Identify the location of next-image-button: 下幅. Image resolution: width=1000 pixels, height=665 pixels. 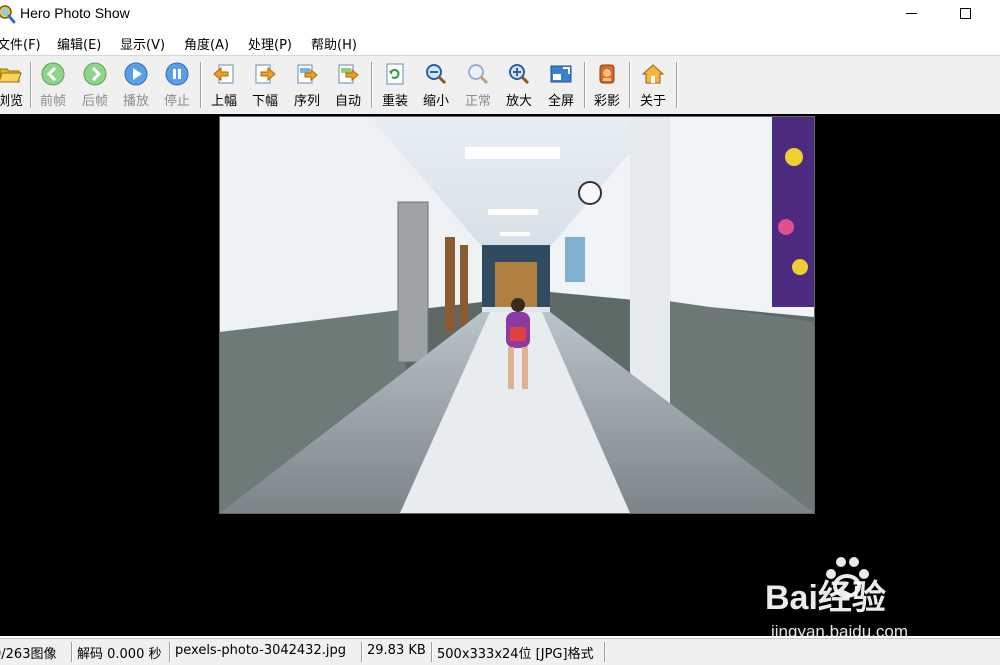
(265, 85).